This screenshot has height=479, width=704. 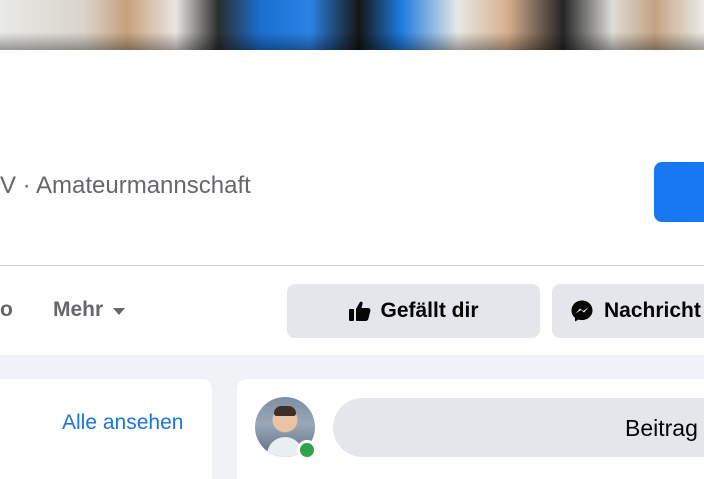 What do you see at coordinates (6, 310) in the screenshot?
I see `tab-previous: o` at bounding box center [6, 310].